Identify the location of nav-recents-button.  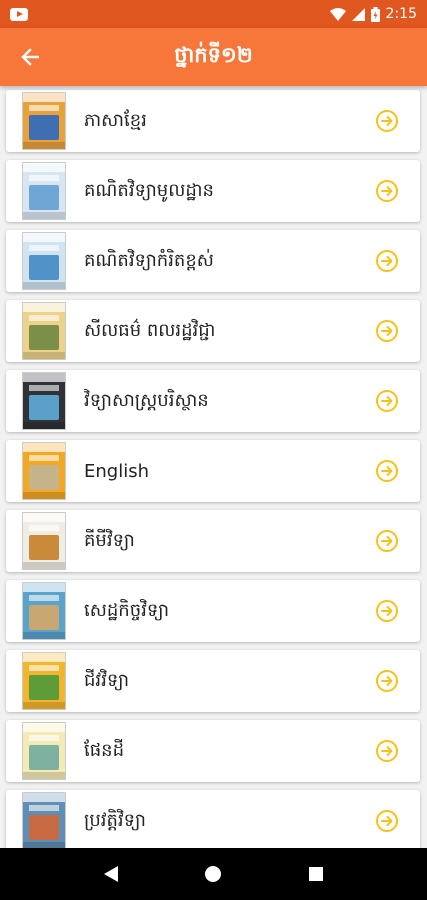
(316, 874).